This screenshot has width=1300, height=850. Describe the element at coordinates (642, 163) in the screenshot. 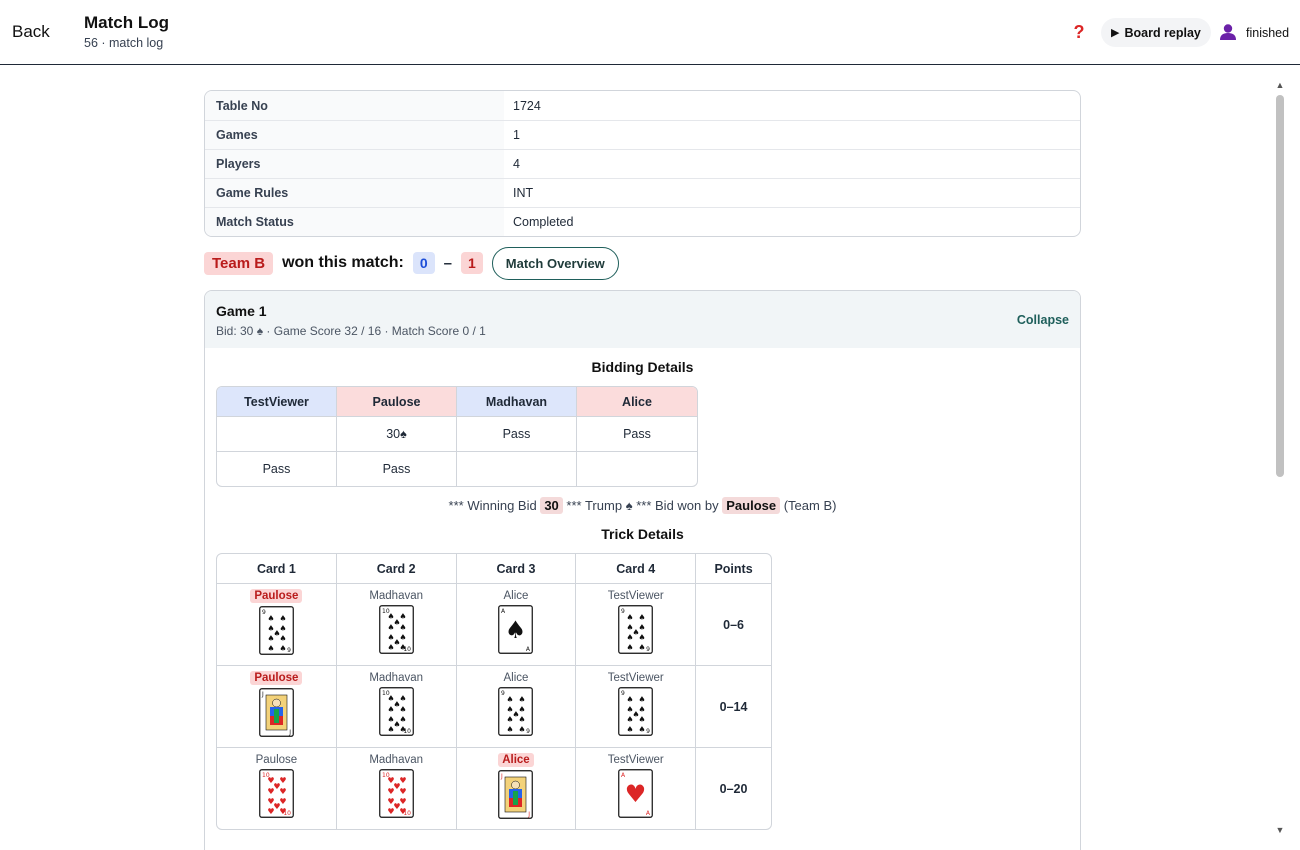

I see `info-row: Players 4` at that location.